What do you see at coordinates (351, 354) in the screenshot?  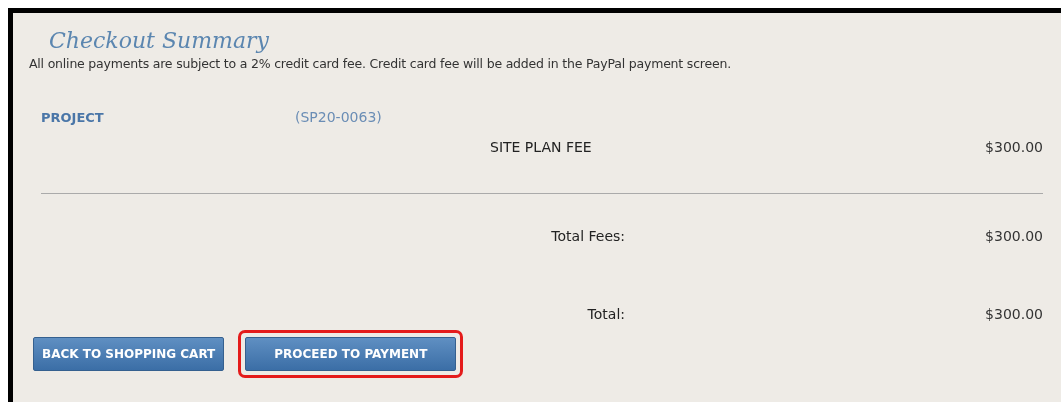 I see `proceed-button: PROCEED TO PAYMENT` at bounding box center [351, 354].